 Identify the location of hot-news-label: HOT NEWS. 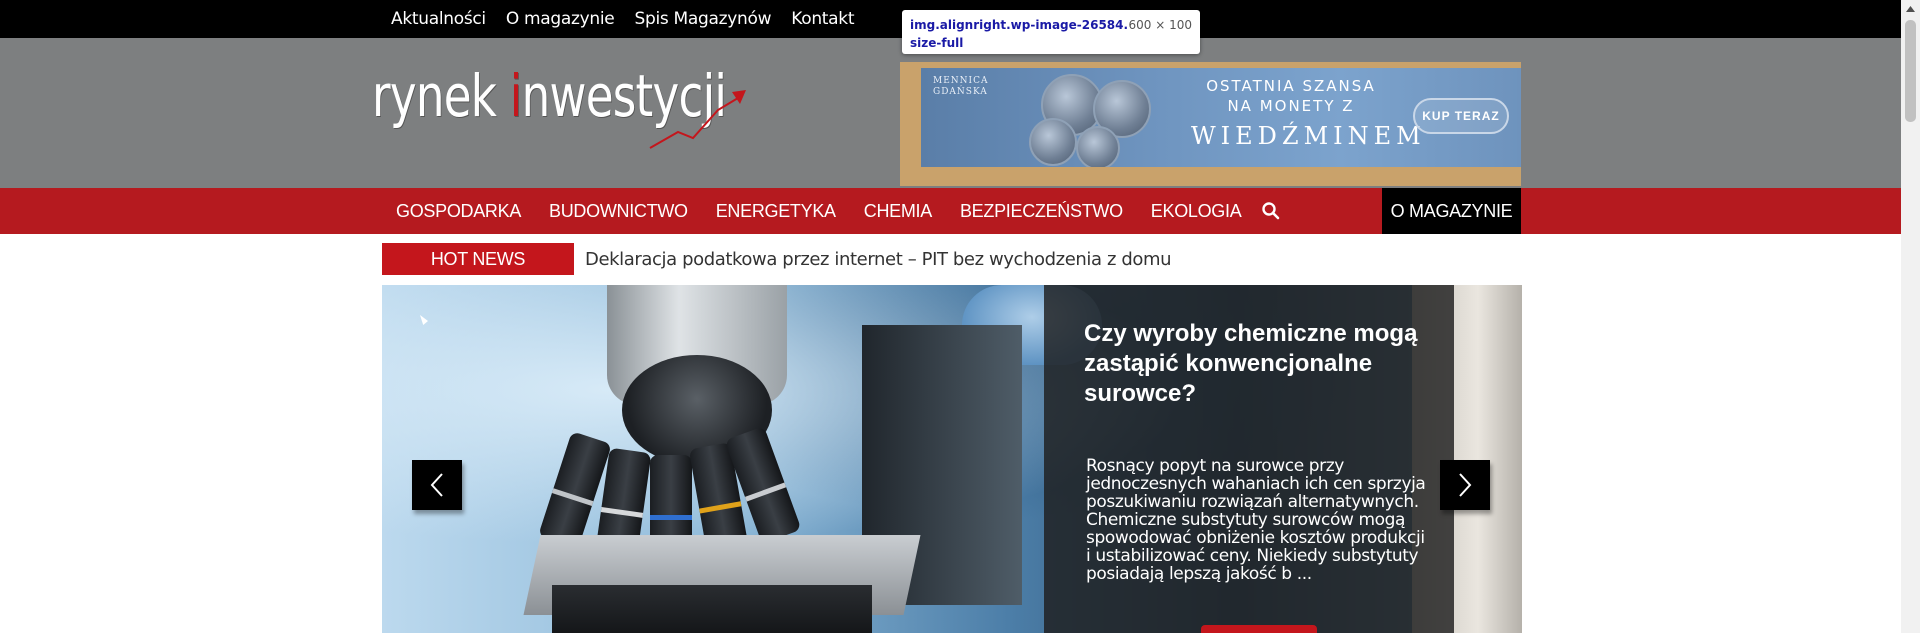
(478, 259).